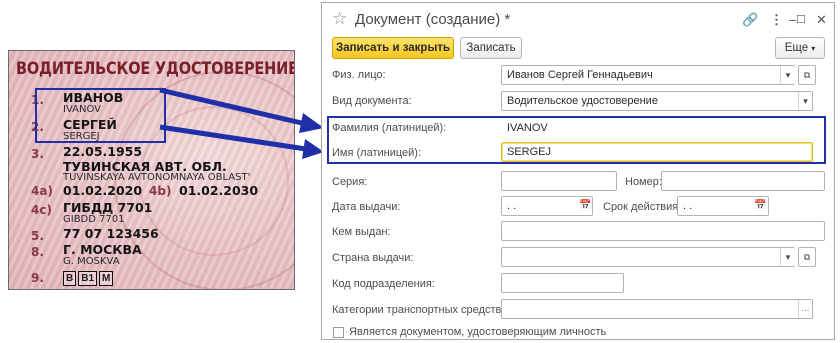 This screenshot has width=840, height=343. Describe the element at coordinates (787, 257) in the screenshot. I see `country-dropdown-icon: ▾` at that location.